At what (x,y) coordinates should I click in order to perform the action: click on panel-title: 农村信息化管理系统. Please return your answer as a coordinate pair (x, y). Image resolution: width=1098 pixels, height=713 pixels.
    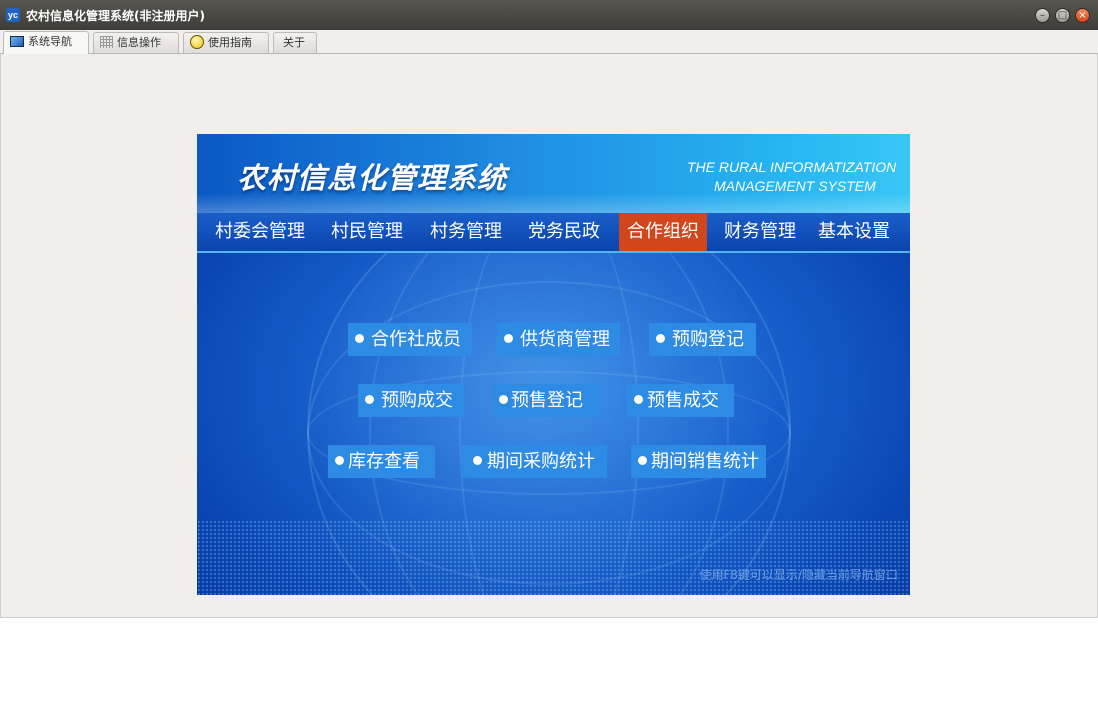
    Looking at the image, I should click on (372, 178).